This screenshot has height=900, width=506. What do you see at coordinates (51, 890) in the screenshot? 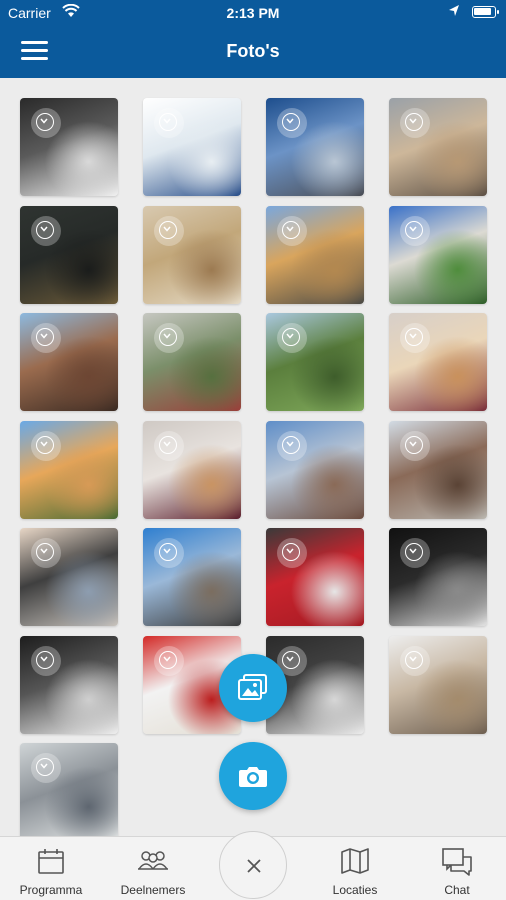
I see `tab-programma-label: Programma` at bounding box center [51, 890].